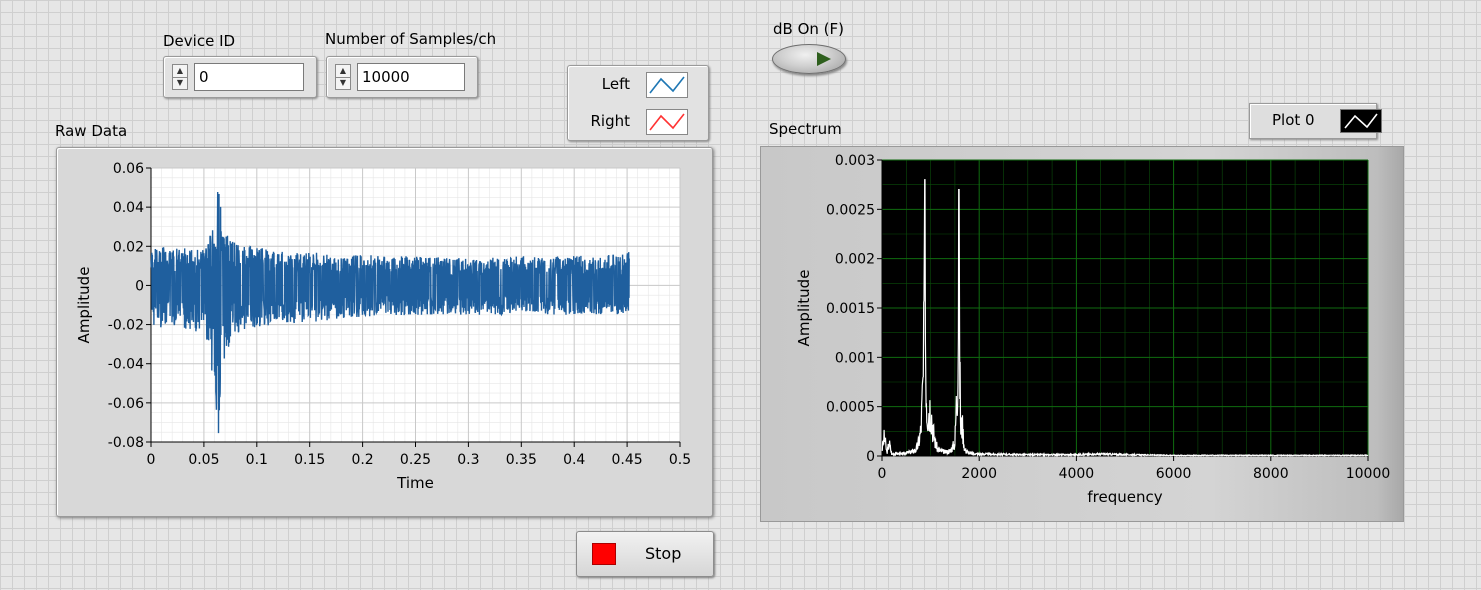  Describe the element at coordinates (850, 210) in the screenshot. I see `y-tick-label: 0.0025` at that location.